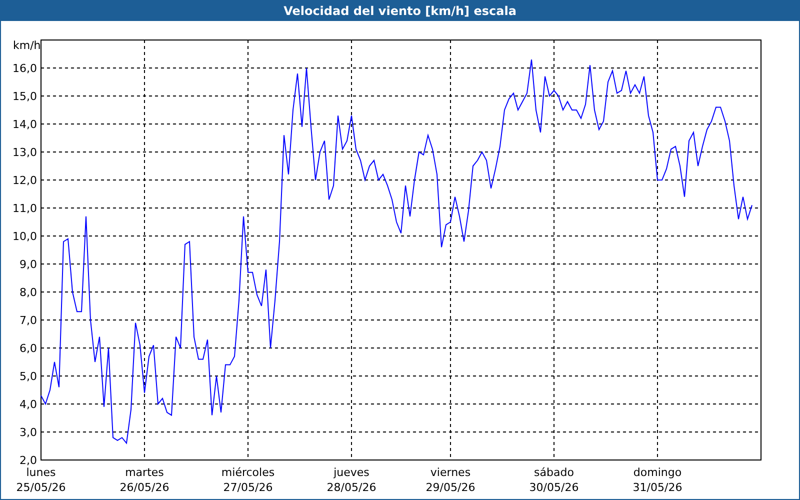 Image resolution: width=800 pixels, height=500 pixels. What do you see at coordinates (554, 480) in the screenshot?
I see `x-tick-label: sábado 30/05/26` at bounding box center [554, 480].